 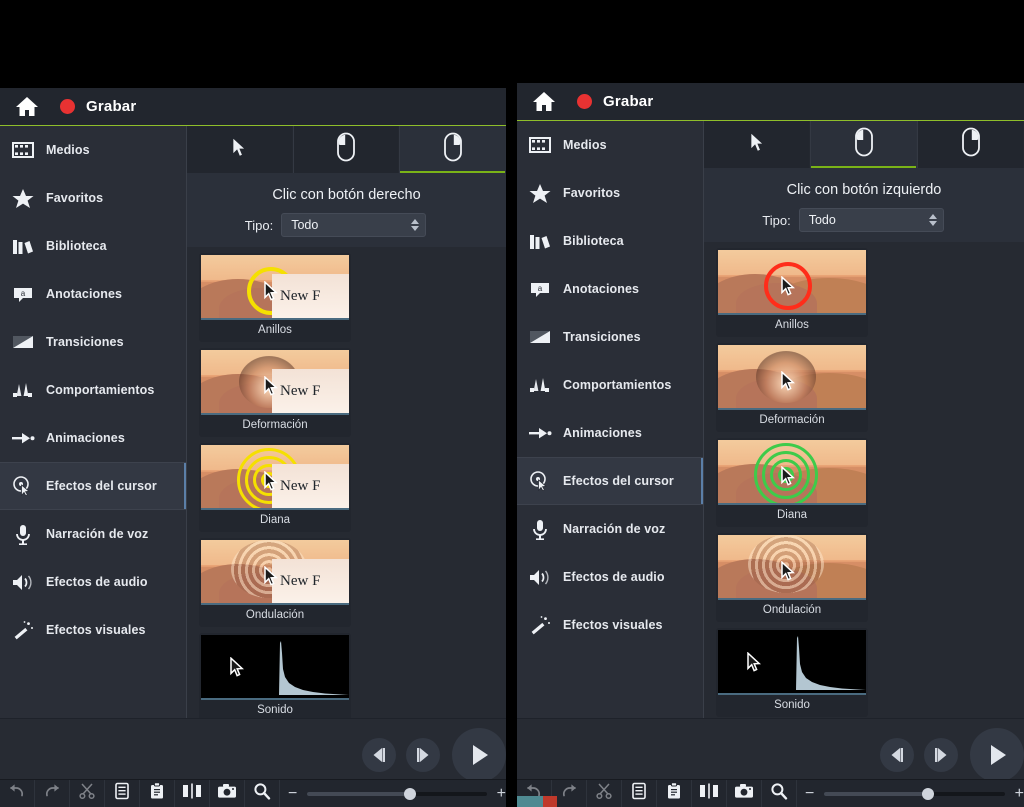 What do you see at coordinates (23, 630) in the screenshot?
I see `magic-wand-icon` at bounding box center [23, 630].